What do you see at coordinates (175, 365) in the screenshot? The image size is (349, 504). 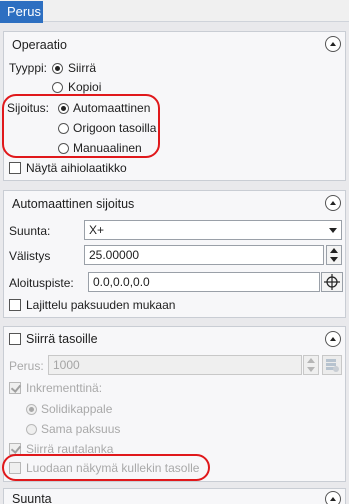 I see `base-layer-input: 1000` at bounding box center [175, 365].